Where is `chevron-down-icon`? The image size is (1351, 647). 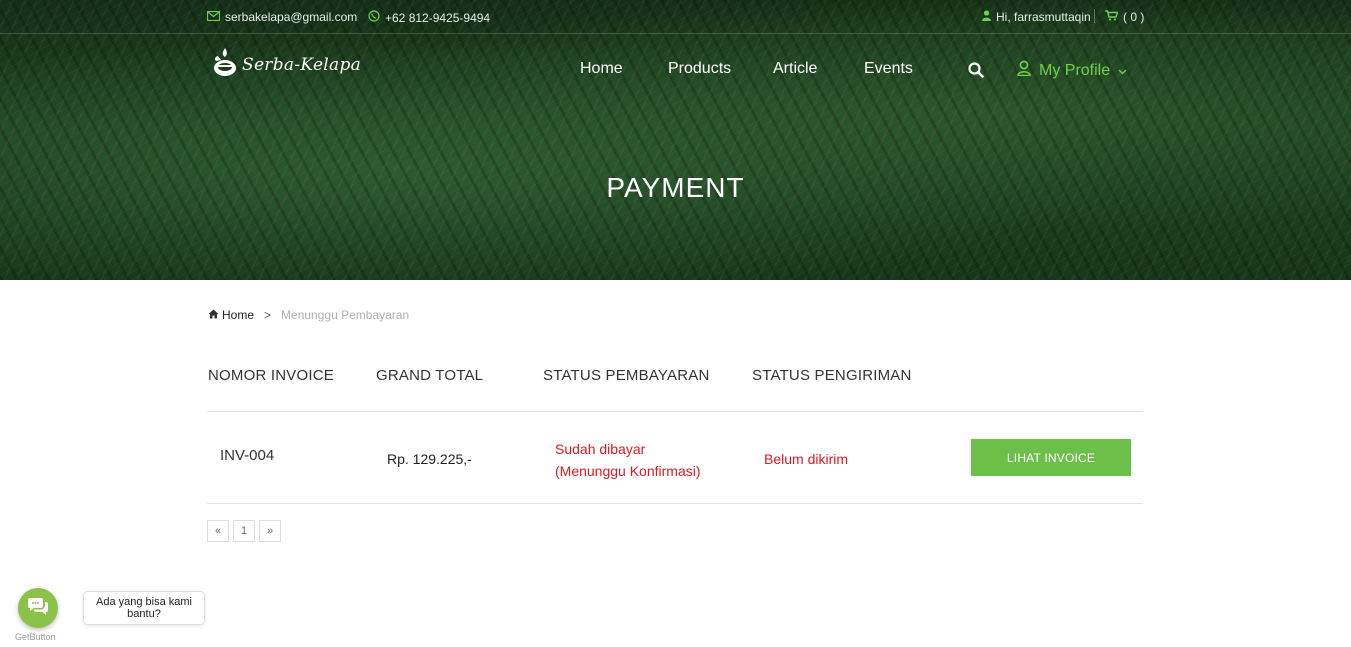
chevron-down-icon is located at coordinates (1122, 71).